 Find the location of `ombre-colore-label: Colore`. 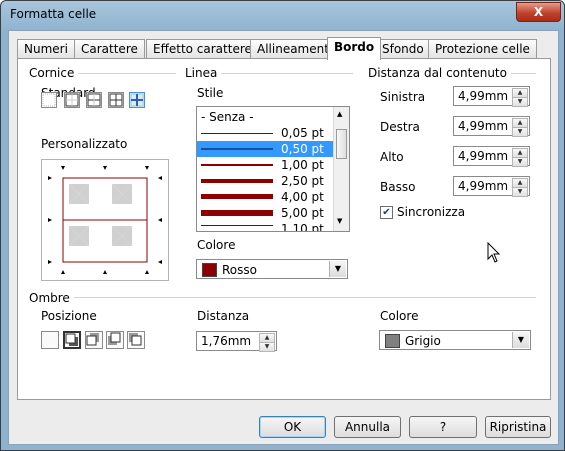

ombre-colore-label: Colore is located at coordinates (399, 316).